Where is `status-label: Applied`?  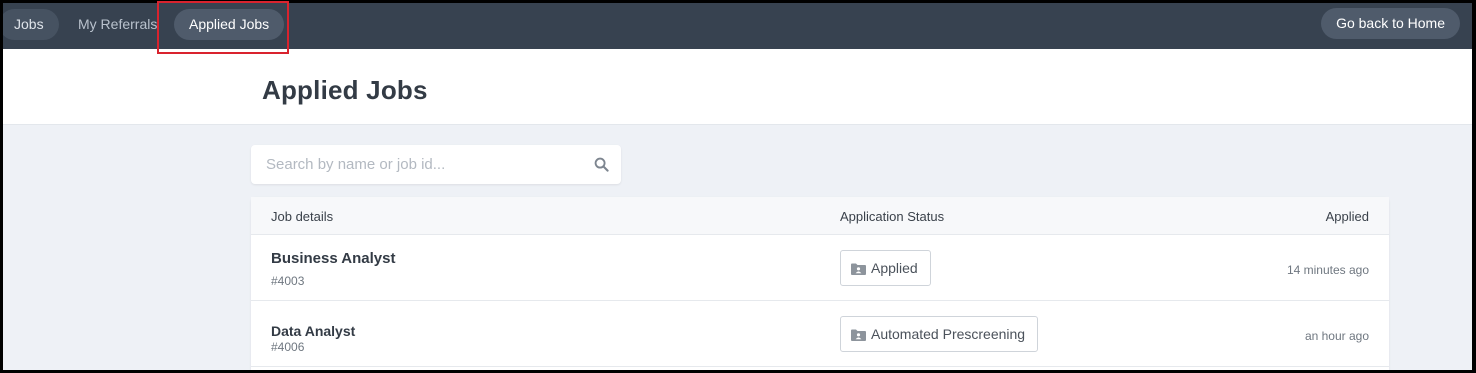 status-label: Applied is located at coordinates (894, 268).